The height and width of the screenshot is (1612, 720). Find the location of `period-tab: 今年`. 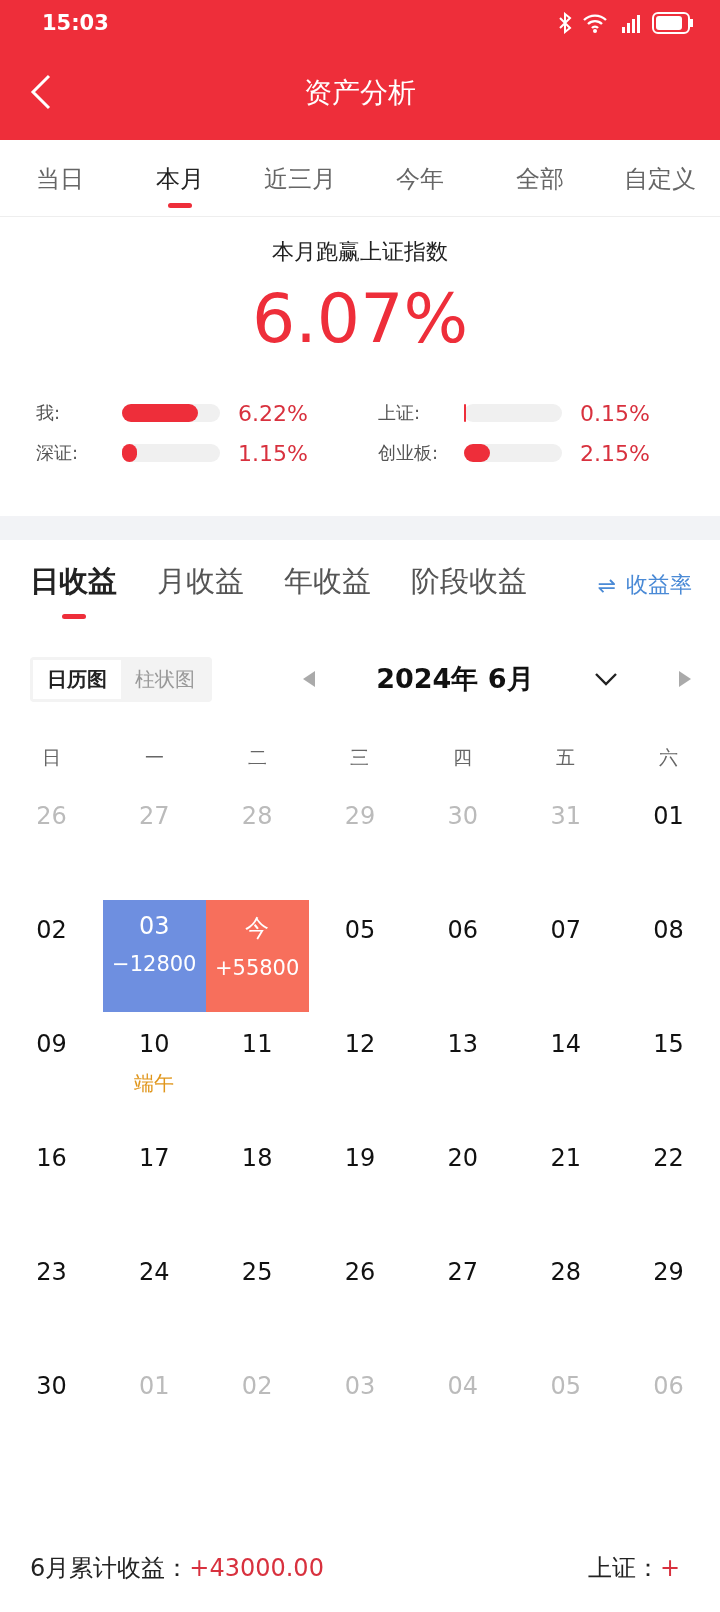

period-tab: 今年 is located at coordinates (420, 178).